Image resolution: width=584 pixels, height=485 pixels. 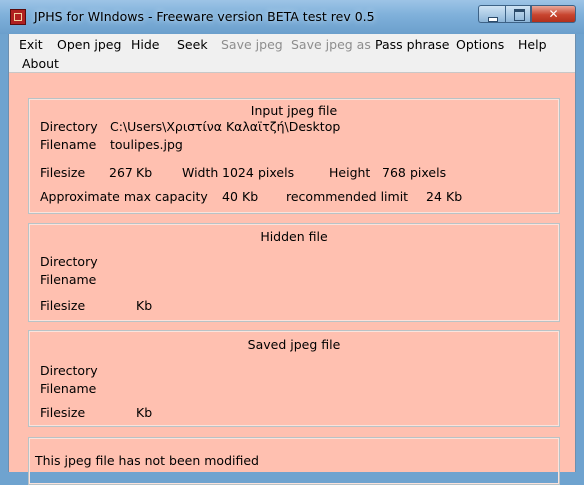 What do you see at coordinates (144, 172) in the screenshot?
I see `input-filesize-unit: Kb` at bounding box center [144, 172].